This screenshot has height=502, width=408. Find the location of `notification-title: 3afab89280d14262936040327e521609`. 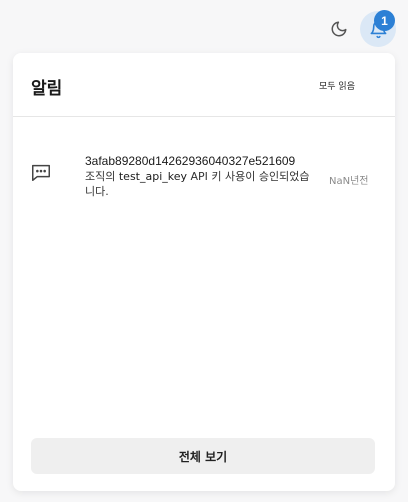

notification-title: 3afab89280d14262936040327e521609 is located at coordinates (190, 161).